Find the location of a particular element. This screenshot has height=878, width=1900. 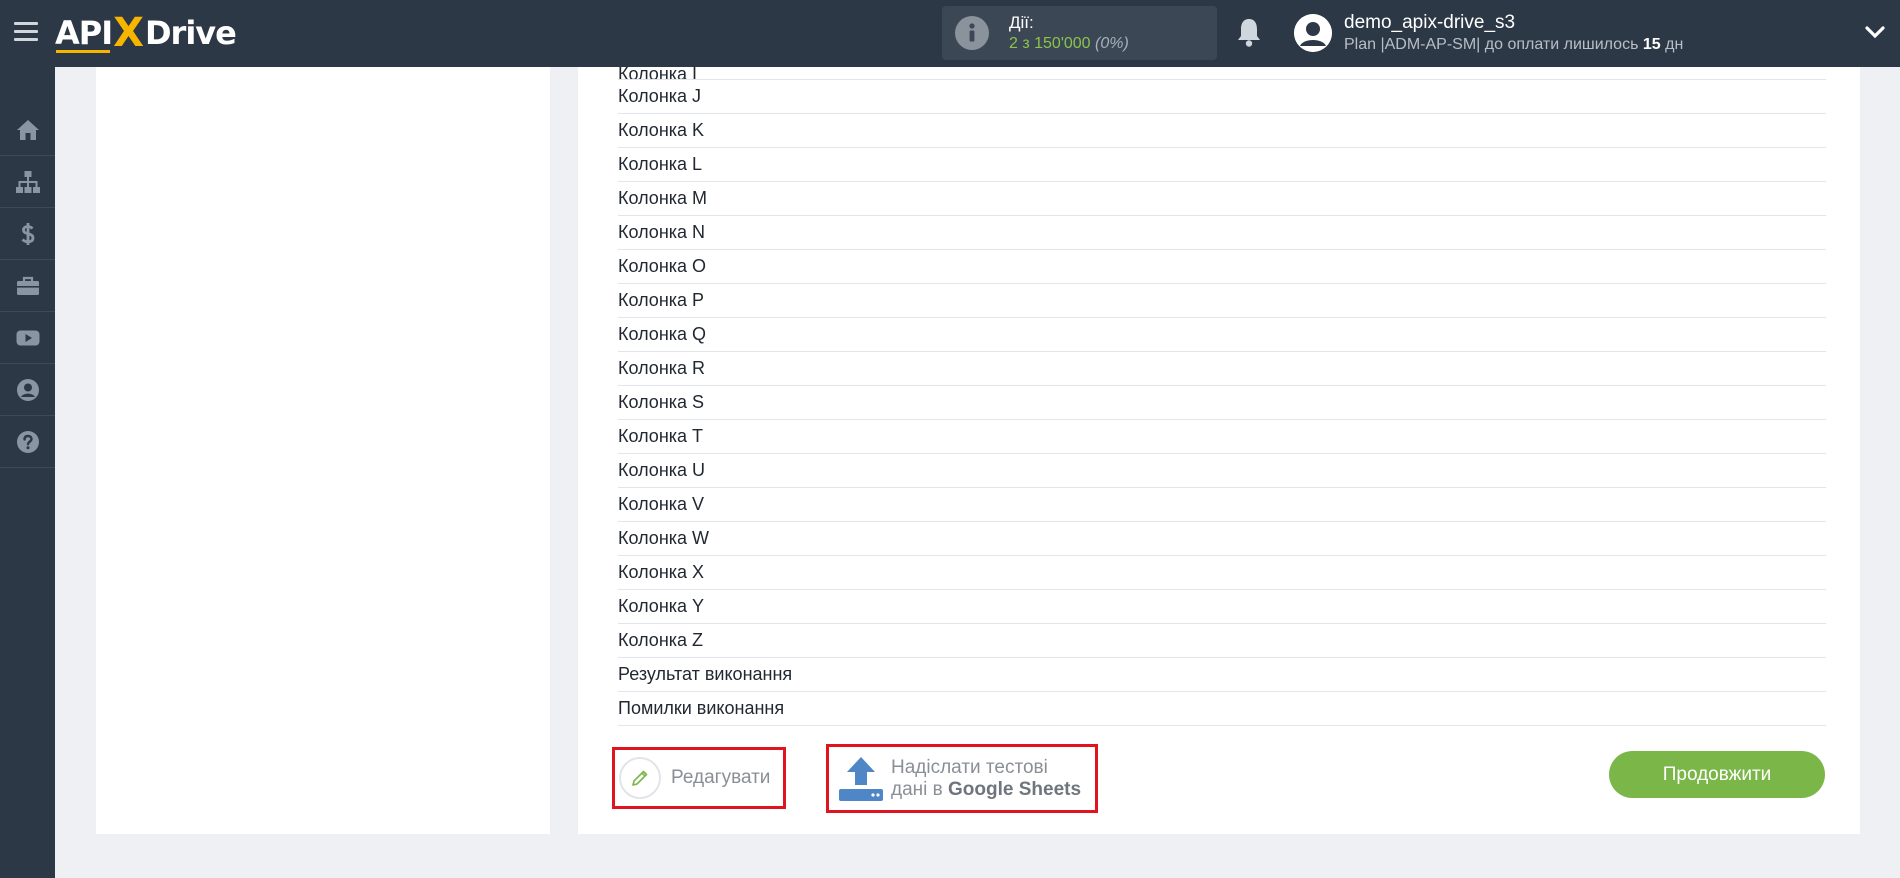

user-icon is located at coordinates (27, 389).